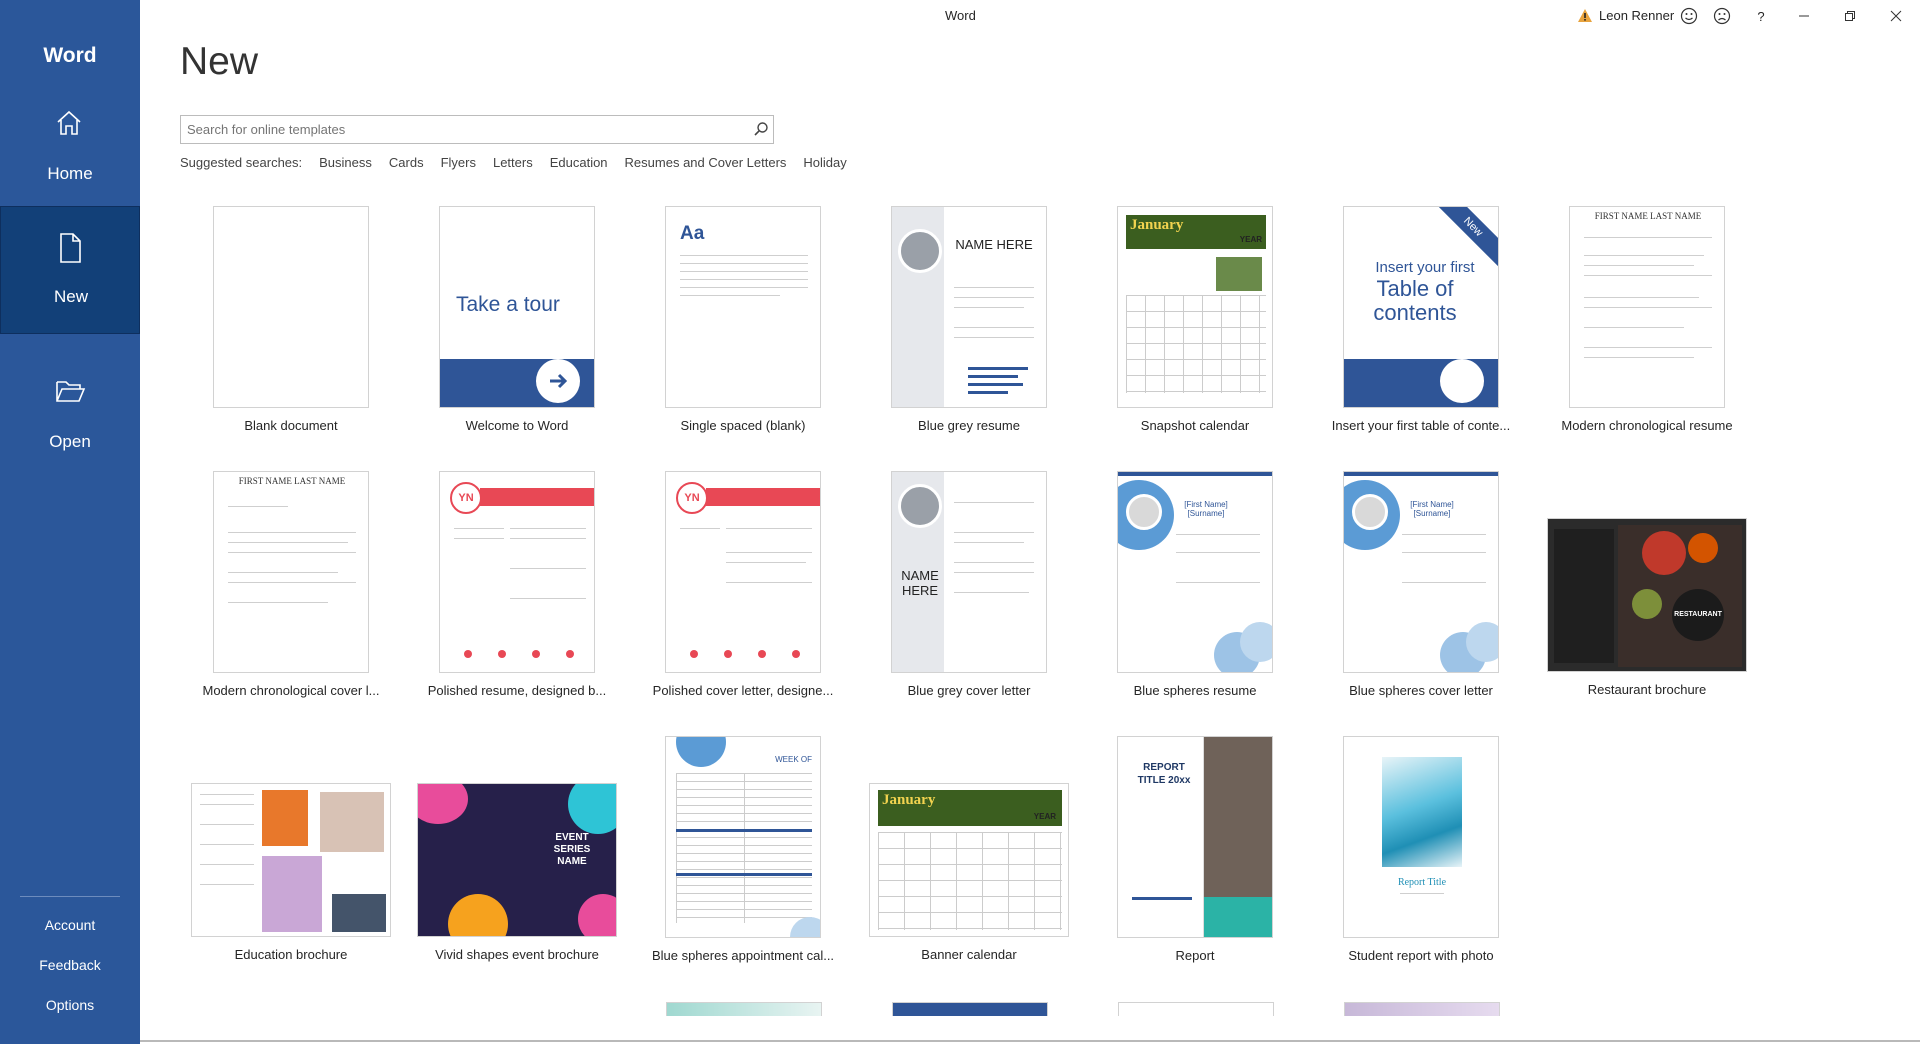  What do you see at coordinates (706, 162) in the screenshot?
I see `suggested-resumes: Resumes and Cover Letters` at bounding box center [706, 162].